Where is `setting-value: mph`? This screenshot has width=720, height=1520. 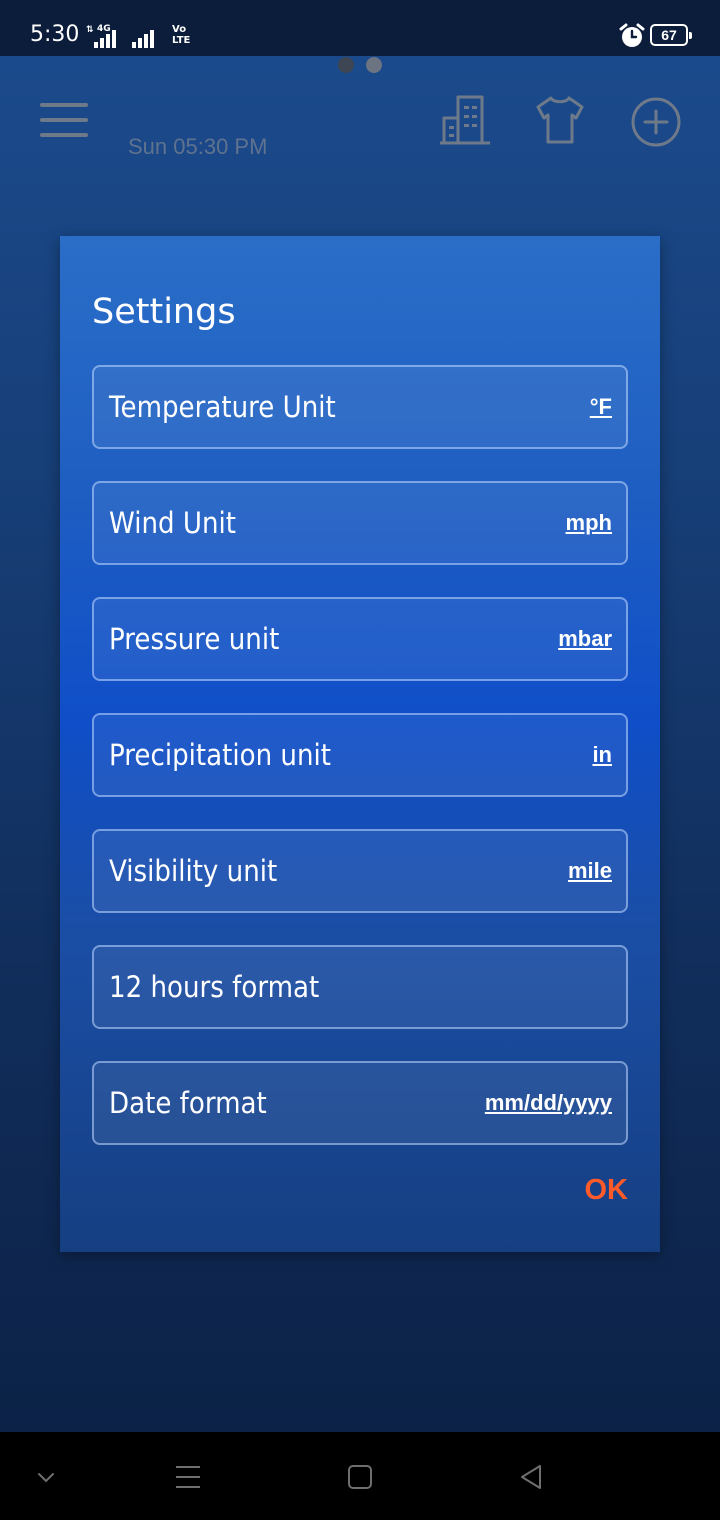 setting-value: mph is located at coordinates (589, 523).